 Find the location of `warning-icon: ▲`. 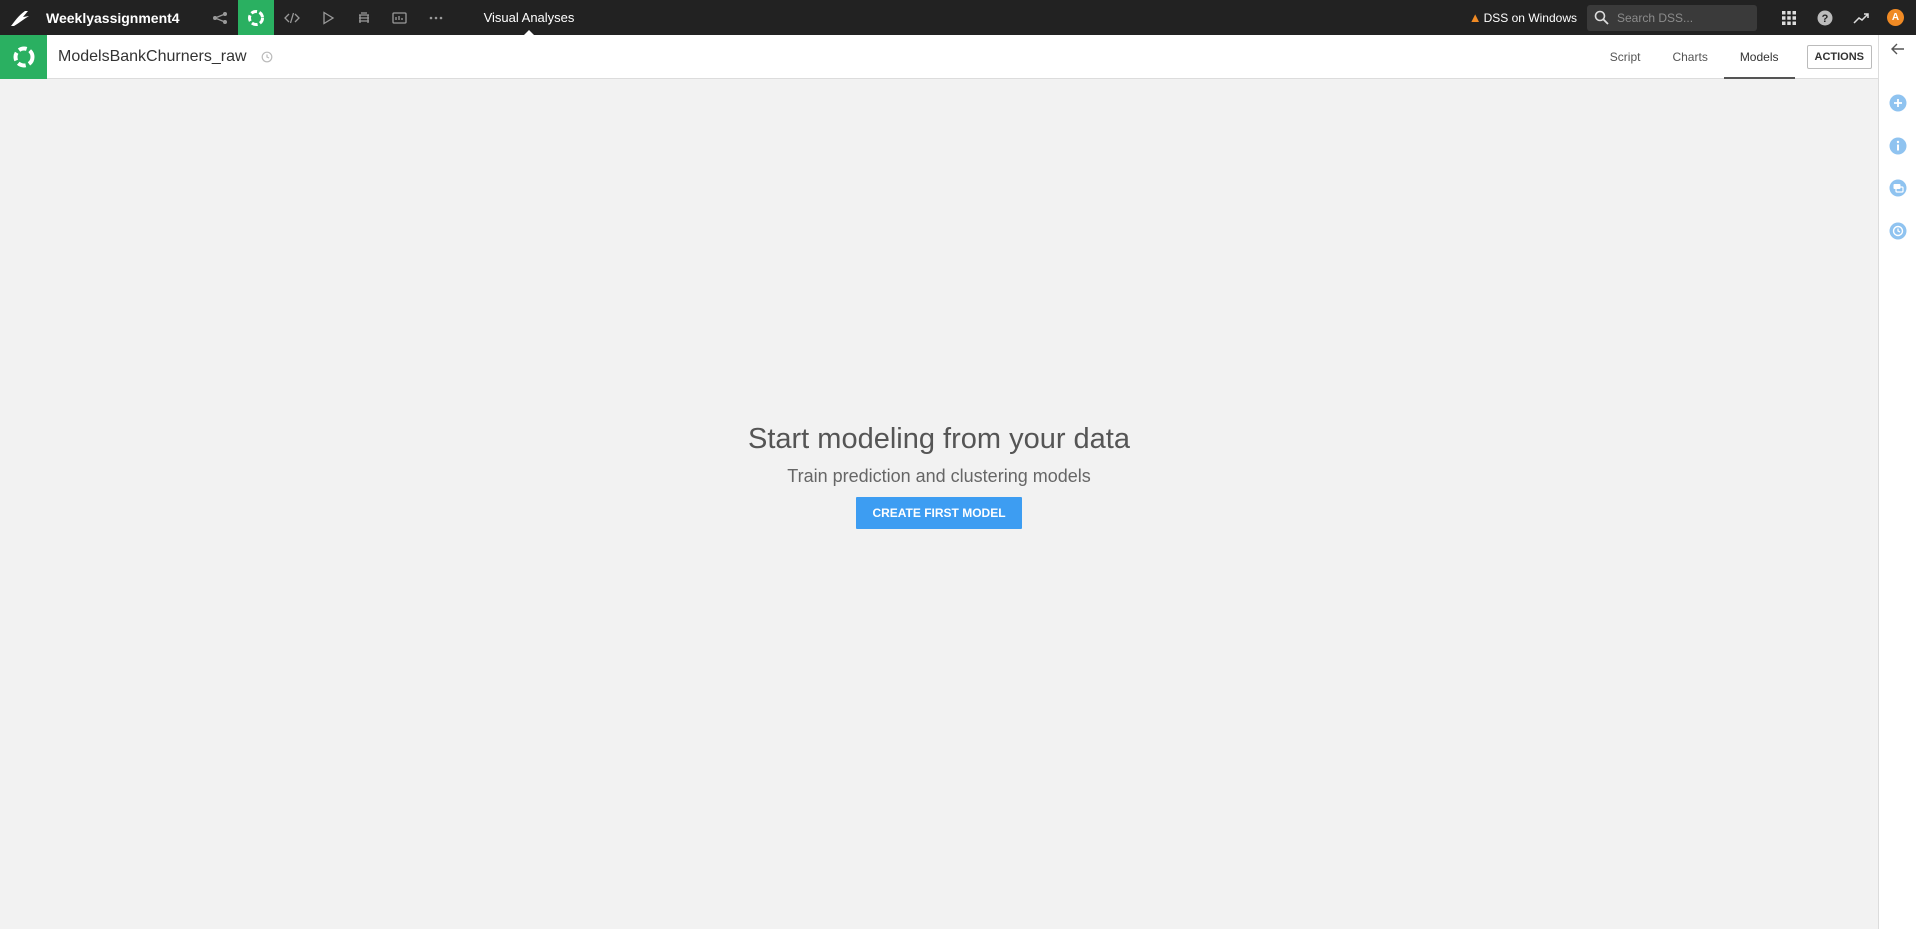

warning-icon: ▲ is located at coordinates (1475, 17).